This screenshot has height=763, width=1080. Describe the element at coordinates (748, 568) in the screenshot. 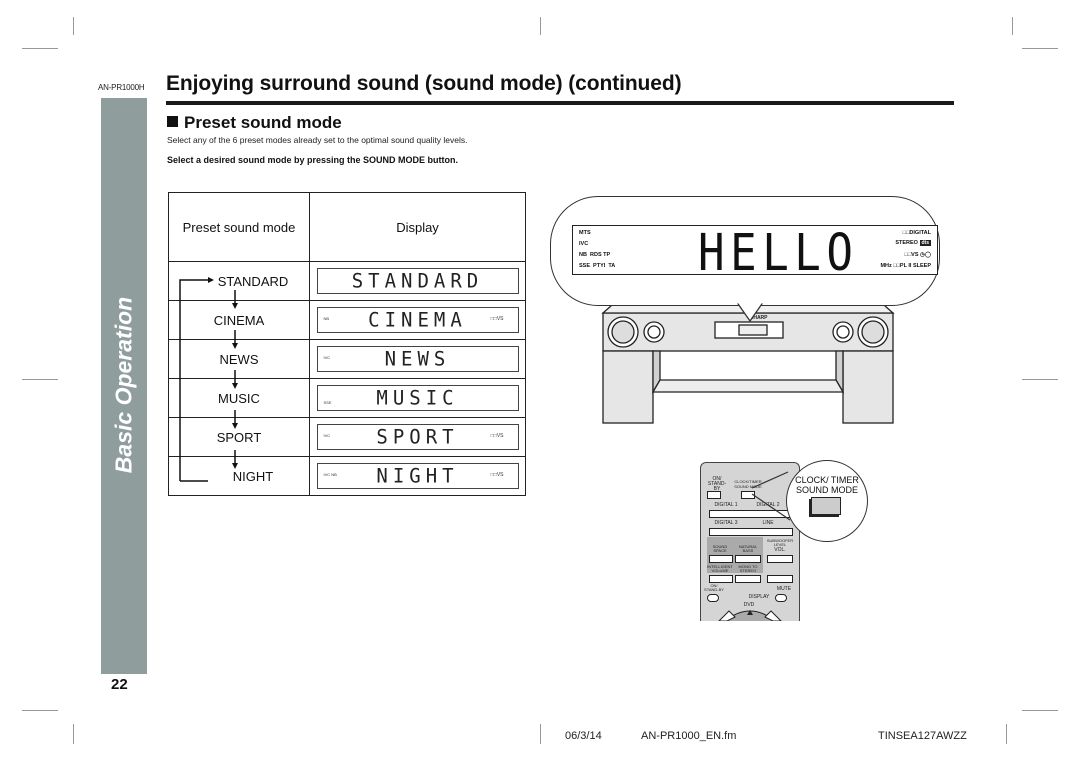

I see `label-mono-to-stereo: MONO TO STEREO` at that location.